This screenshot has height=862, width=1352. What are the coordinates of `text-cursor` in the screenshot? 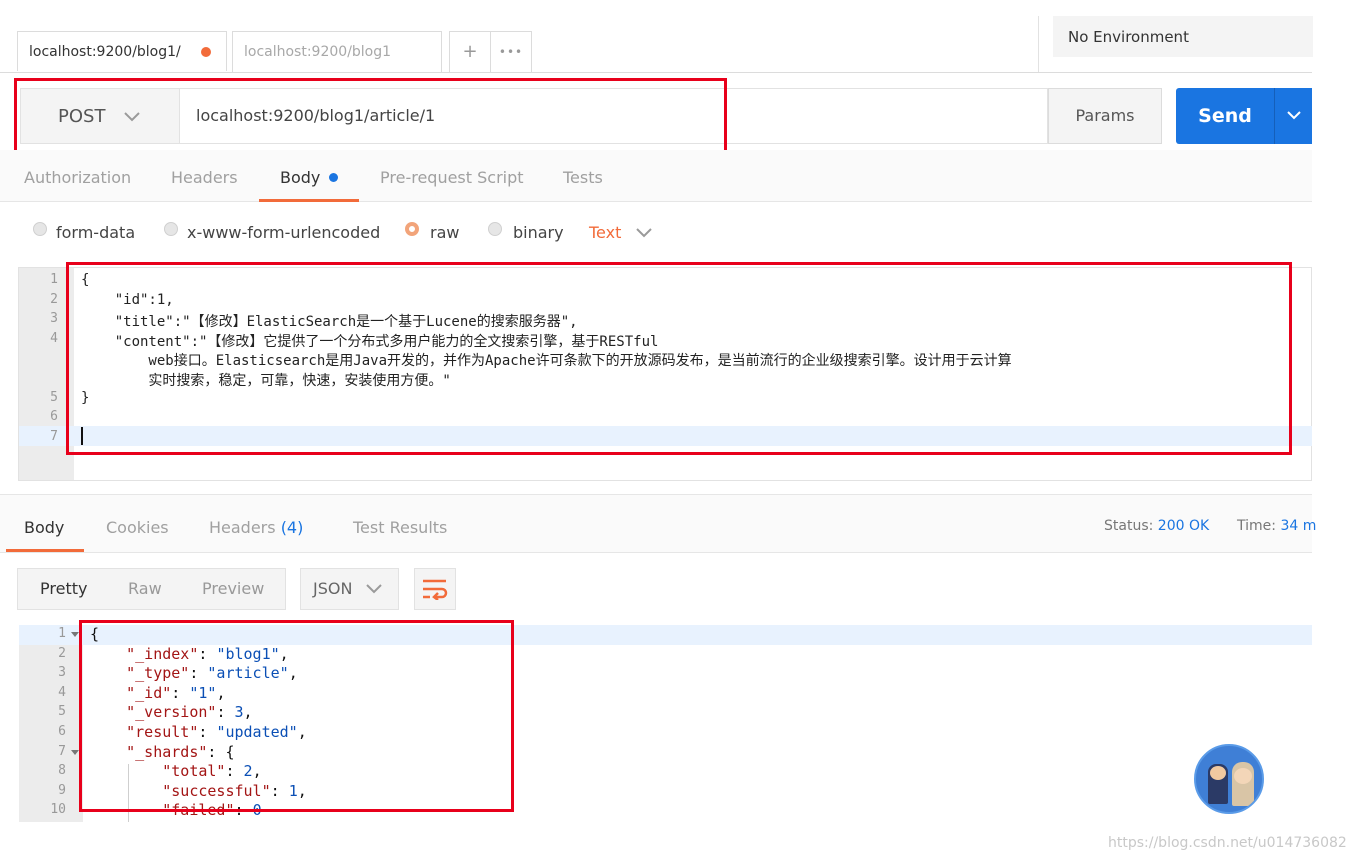 It's located at (82, 436).